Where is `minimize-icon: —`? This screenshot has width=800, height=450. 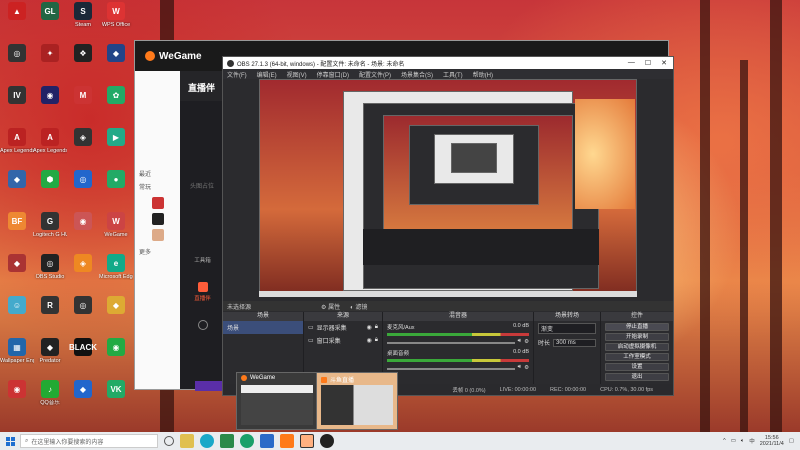 minimize-icon: — is located at coordinates (631, 63).